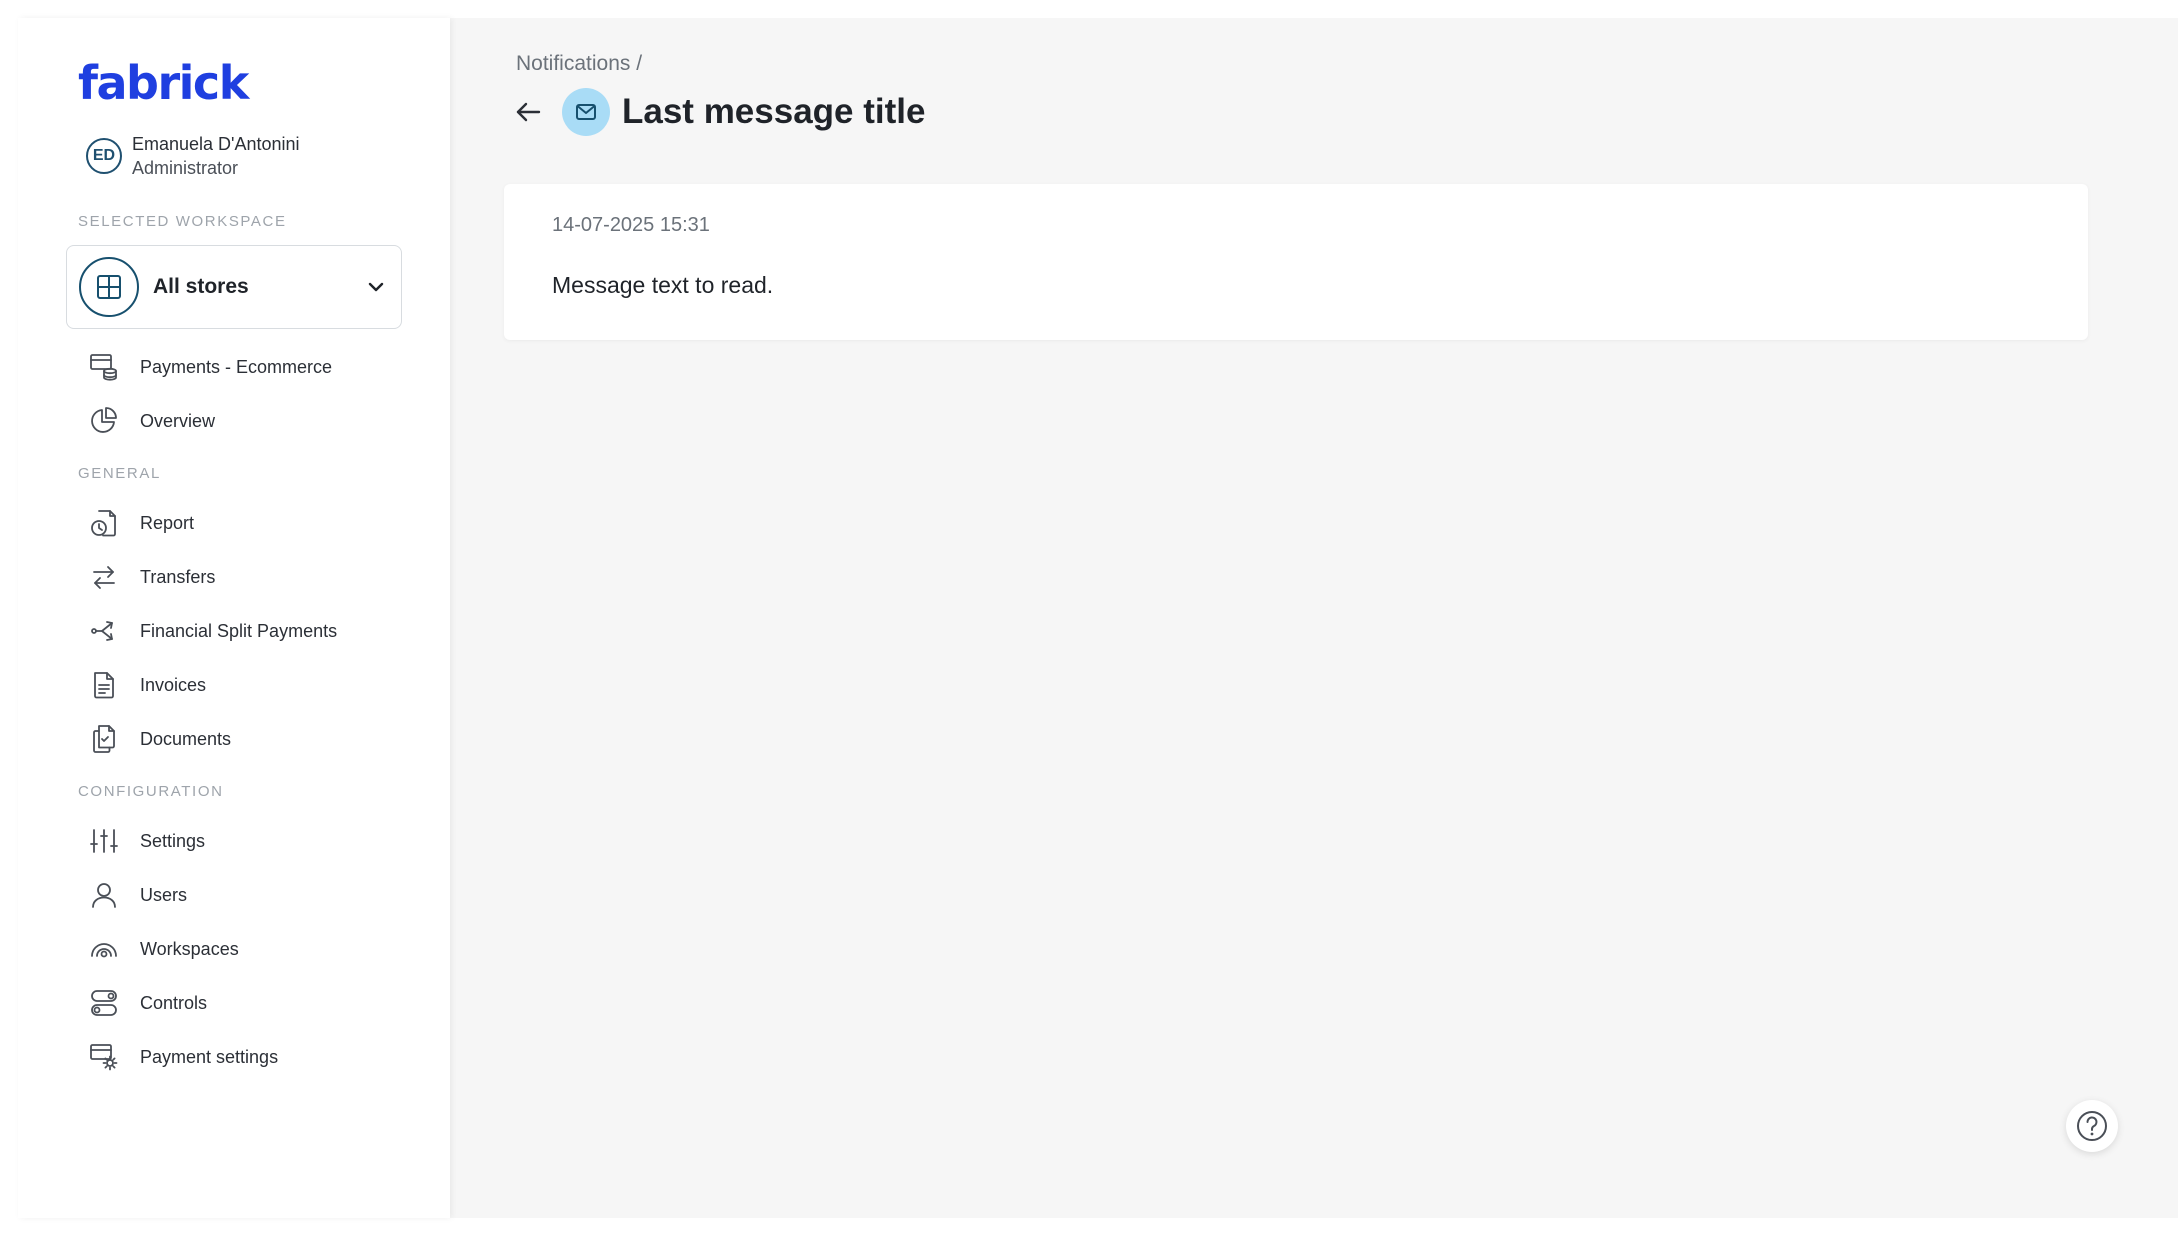 This screenshot has height=1236, width=2178. I want to click on payments-icon, so click(104, 367).